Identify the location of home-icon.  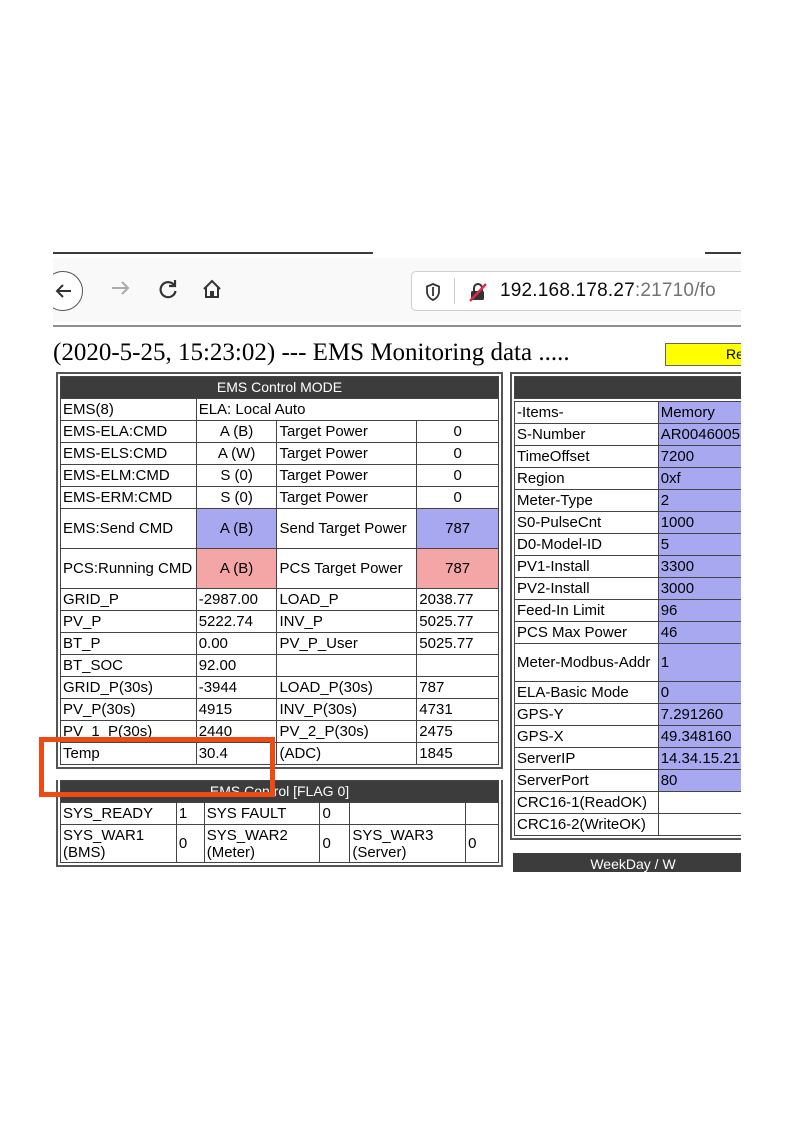
(212, 288).